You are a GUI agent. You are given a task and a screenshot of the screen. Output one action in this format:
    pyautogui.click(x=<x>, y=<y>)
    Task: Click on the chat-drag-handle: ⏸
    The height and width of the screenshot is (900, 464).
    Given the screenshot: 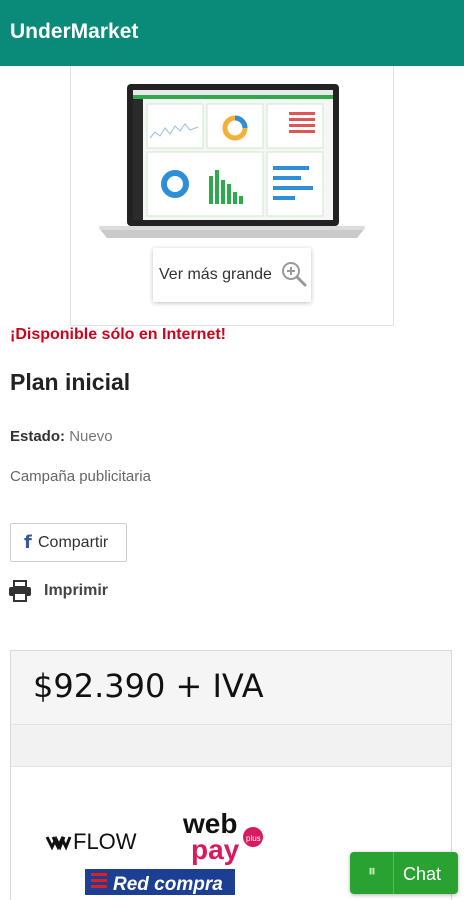 What is the action you would take?
    pyautogui.click(x=372, y=873)
    